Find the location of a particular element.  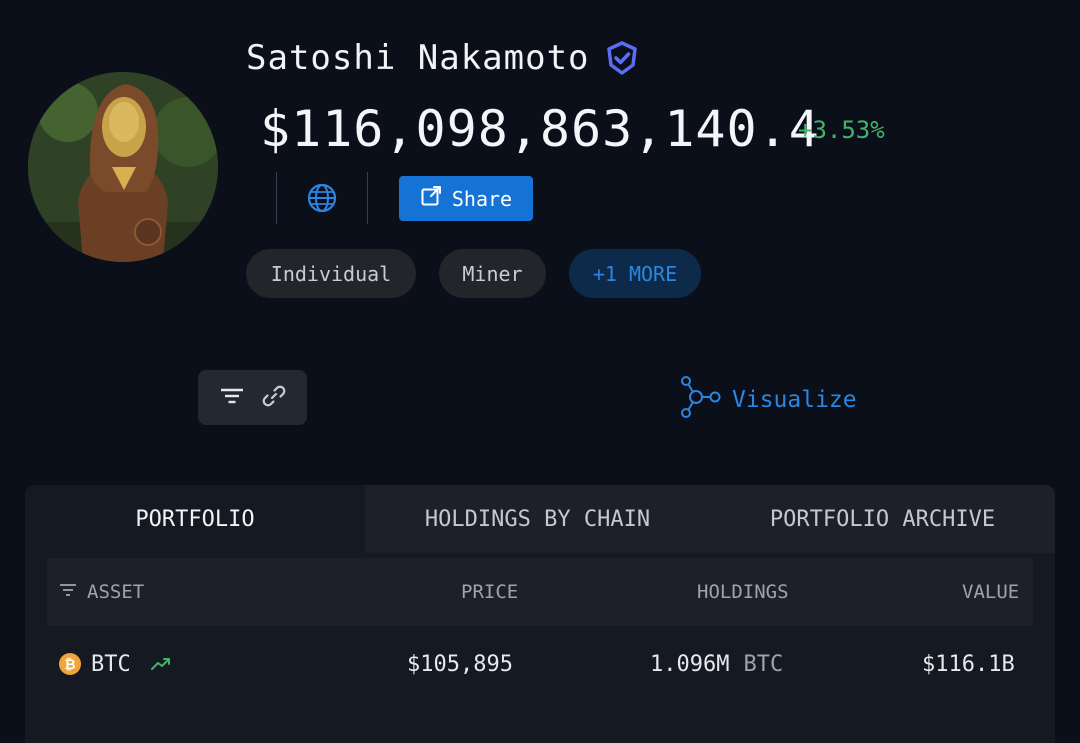

holdings-cell: 1.096M BTC is located at coordinates (716, 664).